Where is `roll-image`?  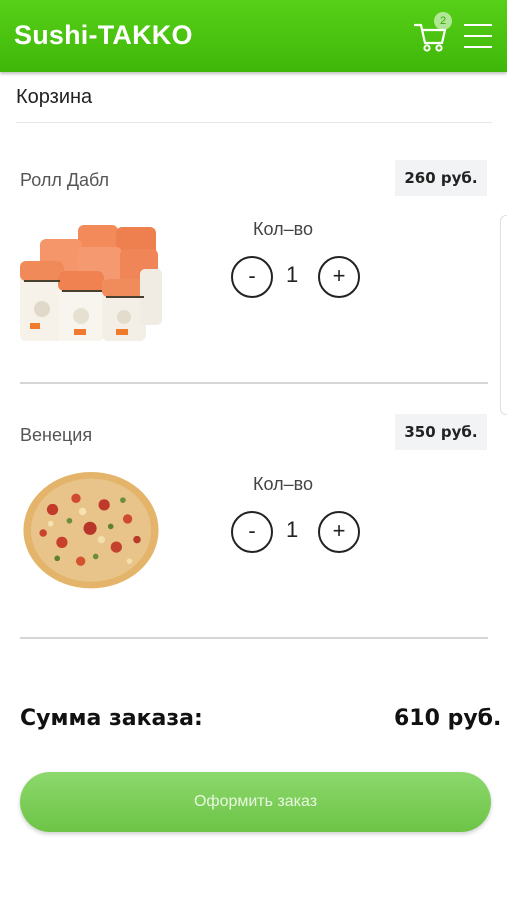 roll-image is located at coordinates (91, 282).